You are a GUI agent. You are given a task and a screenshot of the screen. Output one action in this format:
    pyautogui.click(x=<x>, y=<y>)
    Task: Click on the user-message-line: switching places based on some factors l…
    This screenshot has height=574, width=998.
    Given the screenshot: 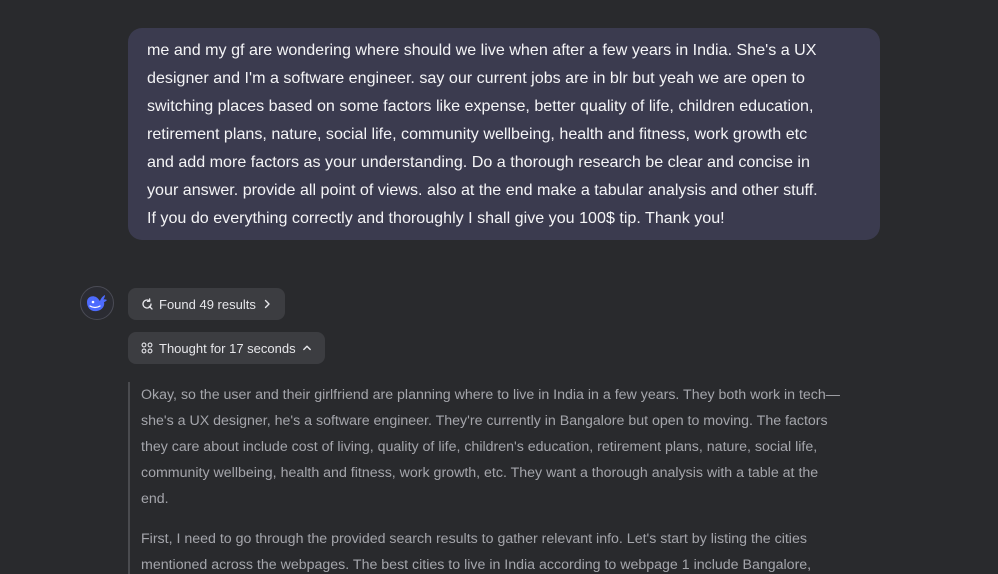 What is the action you would take?
    pyautogui.click(x=480, y=106)
    